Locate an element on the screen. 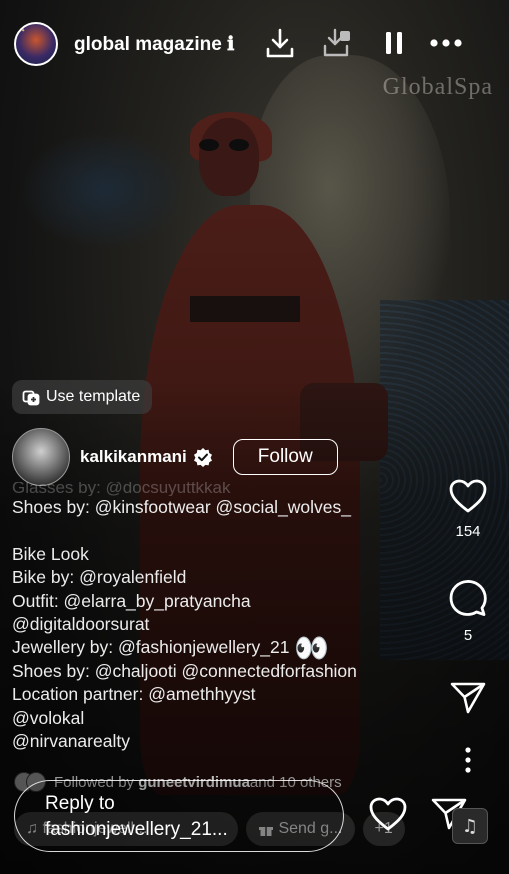 The height and width of the screenshot is (874, 509). info-icon: ℹ is located at coordinates (231, 44).